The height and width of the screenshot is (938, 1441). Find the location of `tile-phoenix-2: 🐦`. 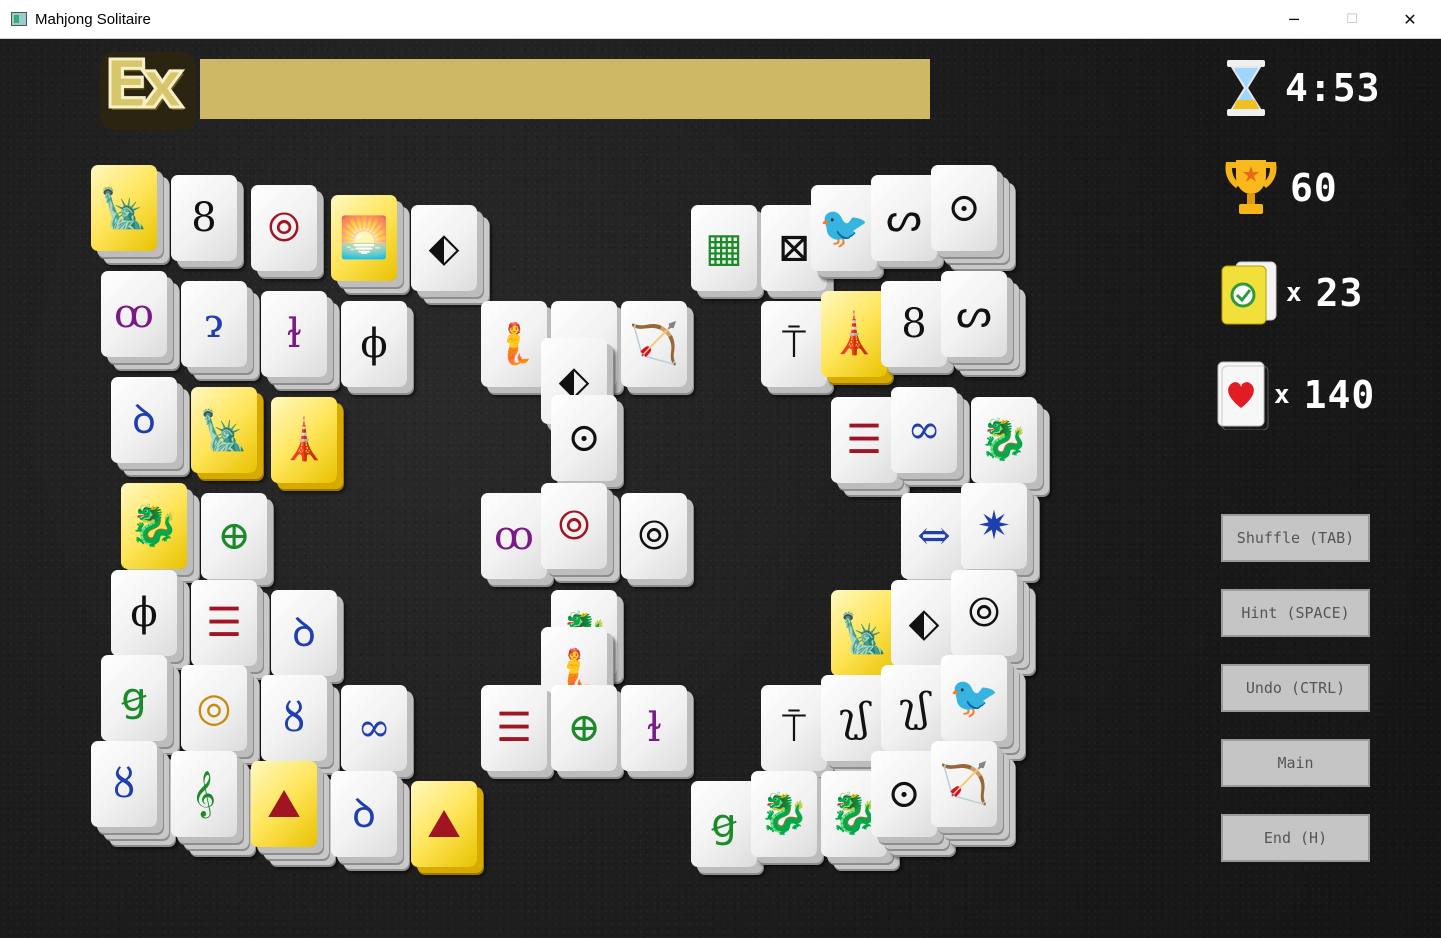

tile-phoenix-2: 🐦 is located at coordinates (974, 698).